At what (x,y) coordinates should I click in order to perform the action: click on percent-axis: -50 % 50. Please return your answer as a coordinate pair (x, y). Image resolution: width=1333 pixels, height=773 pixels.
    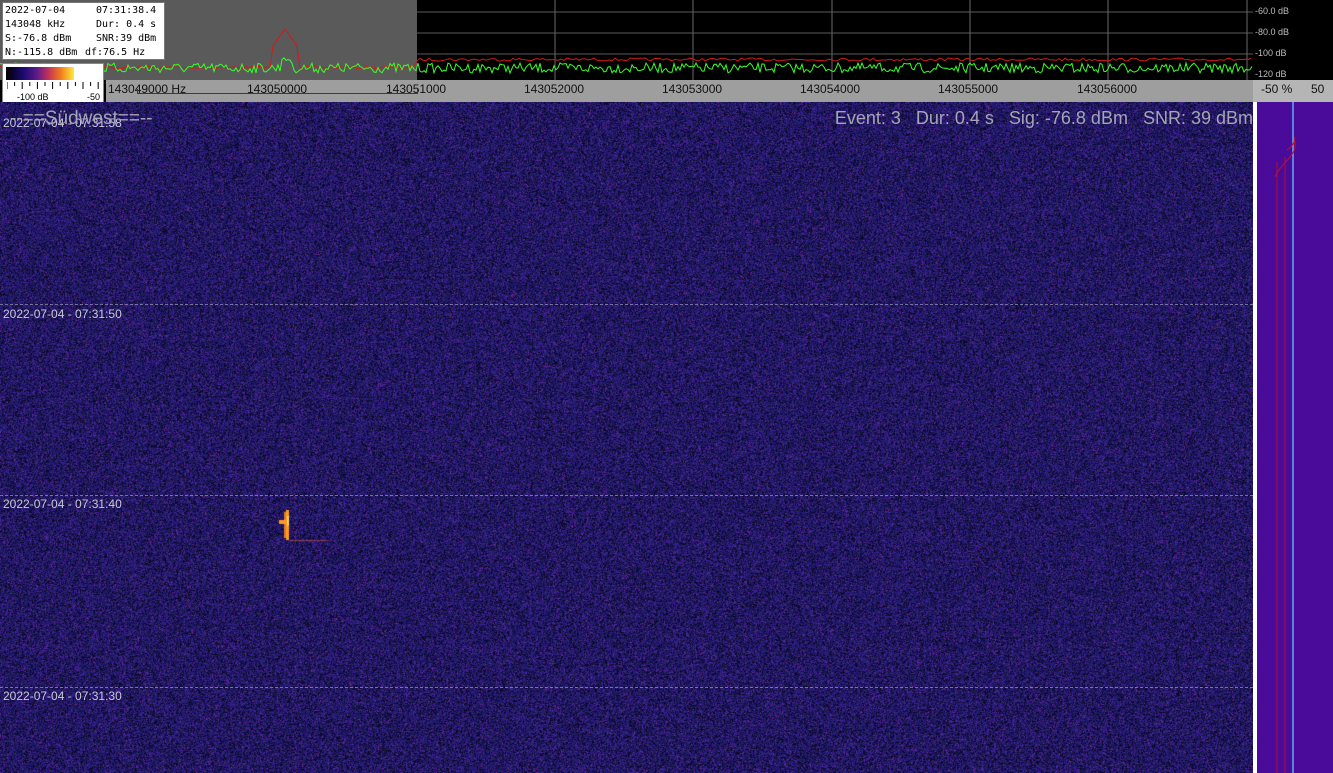
    Looking at the image, I should click on (1293, 91).